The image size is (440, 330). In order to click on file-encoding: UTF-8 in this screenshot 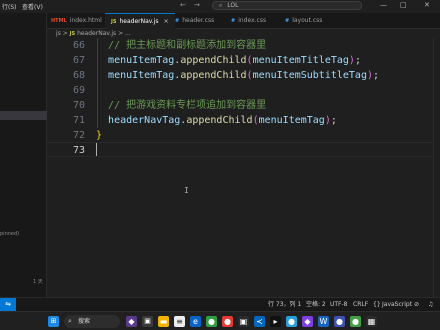, I will do `click(339, 304)`.